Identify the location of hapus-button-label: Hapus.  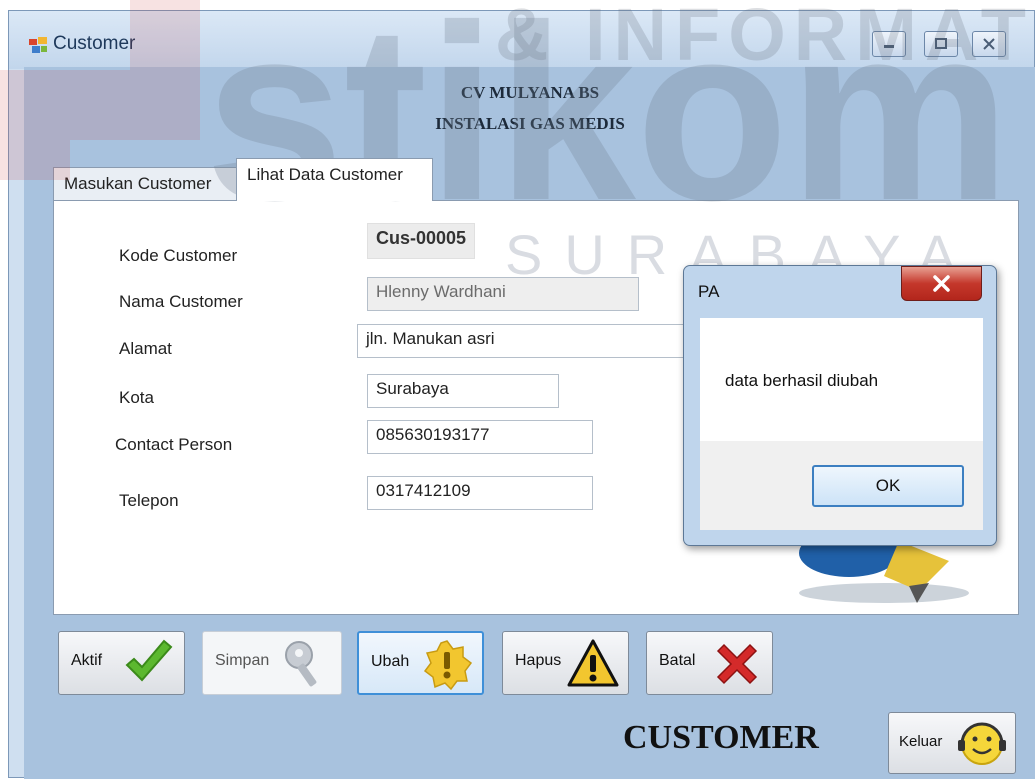
(538, 660).